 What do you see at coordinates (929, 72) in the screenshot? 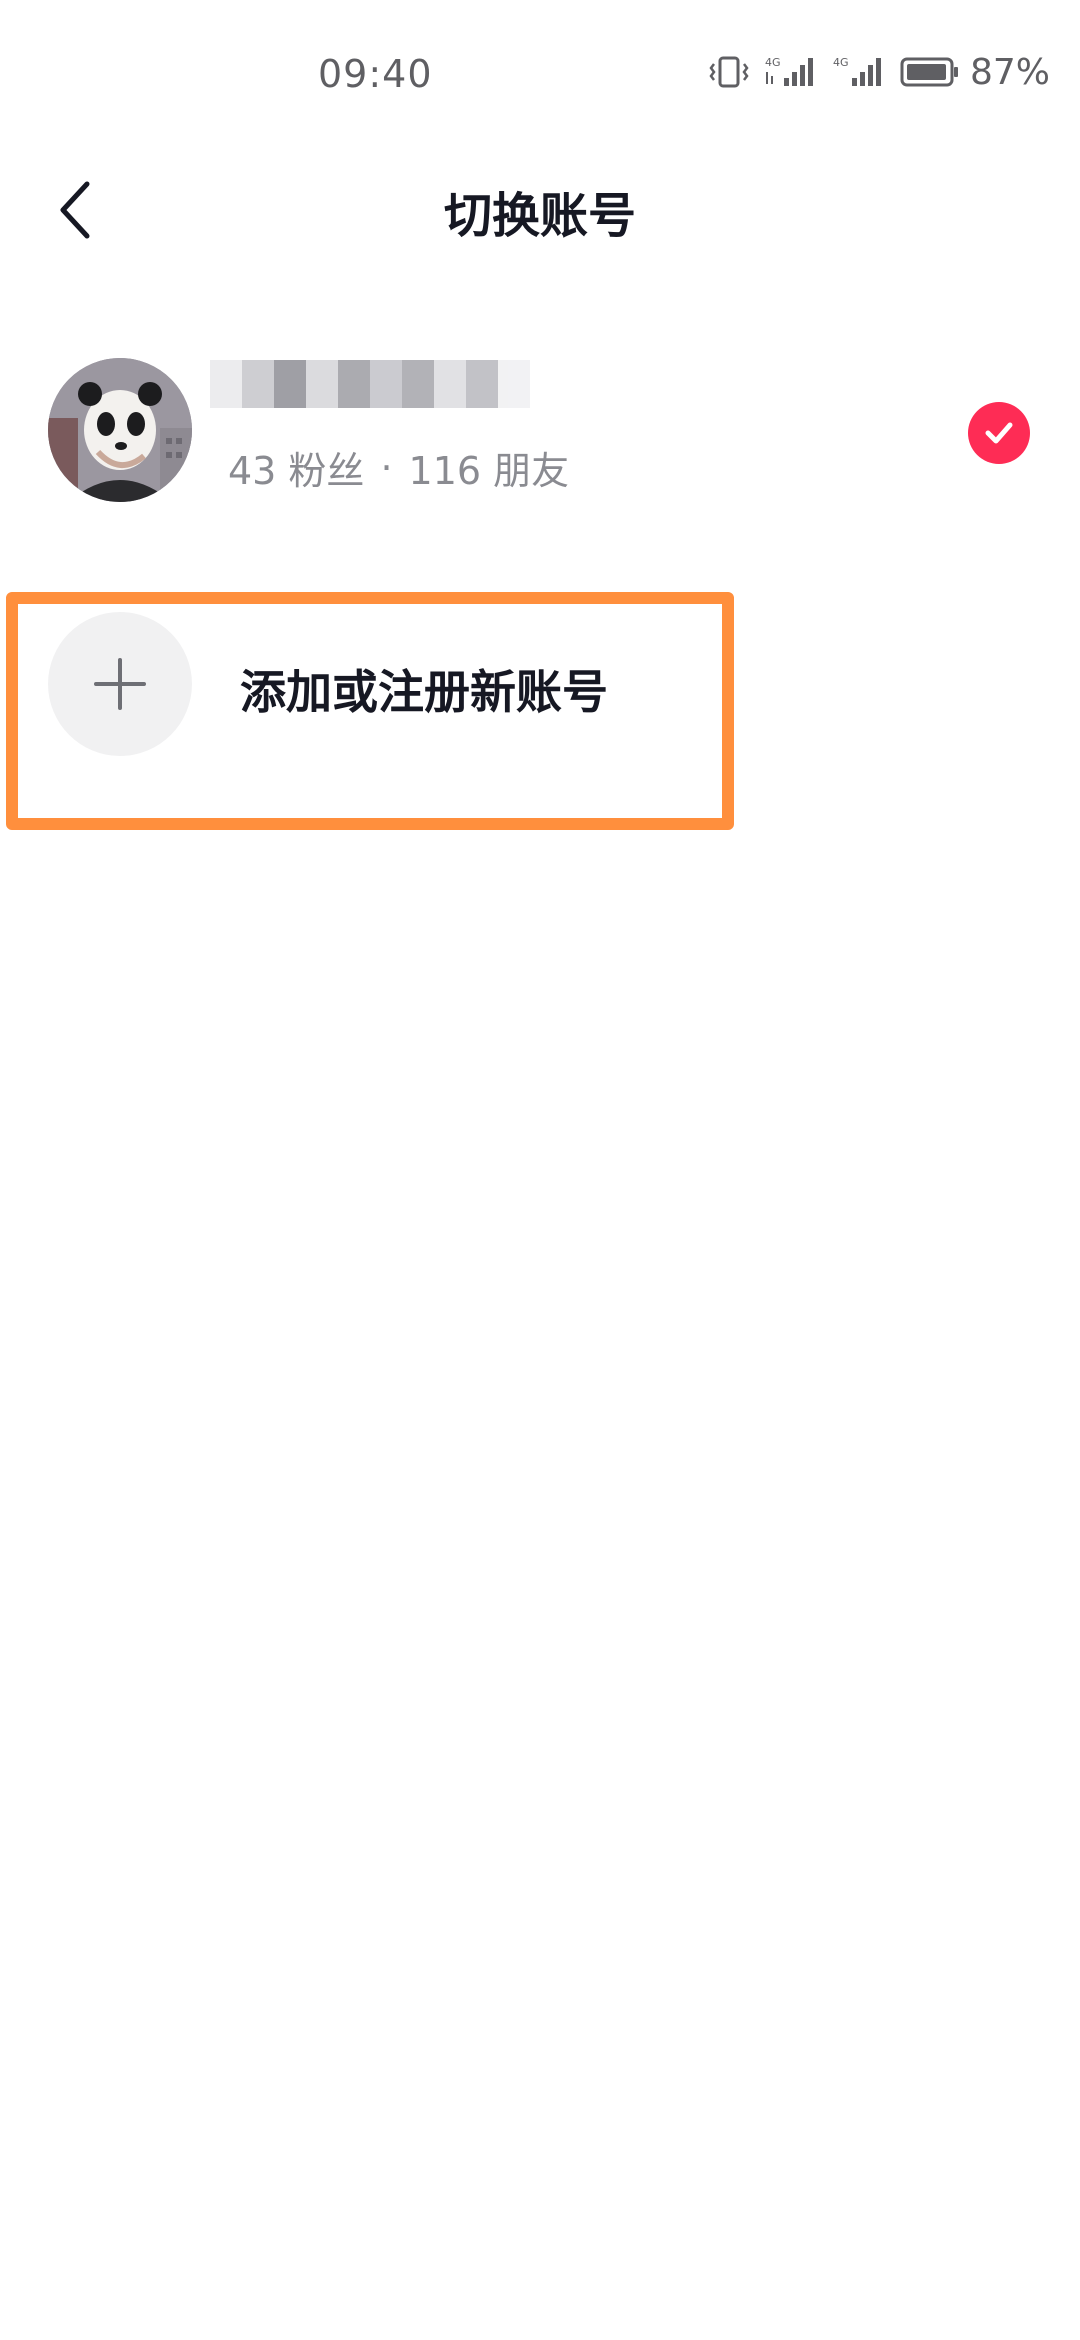
I see `battery-icon` at bounding box center [929, 72].